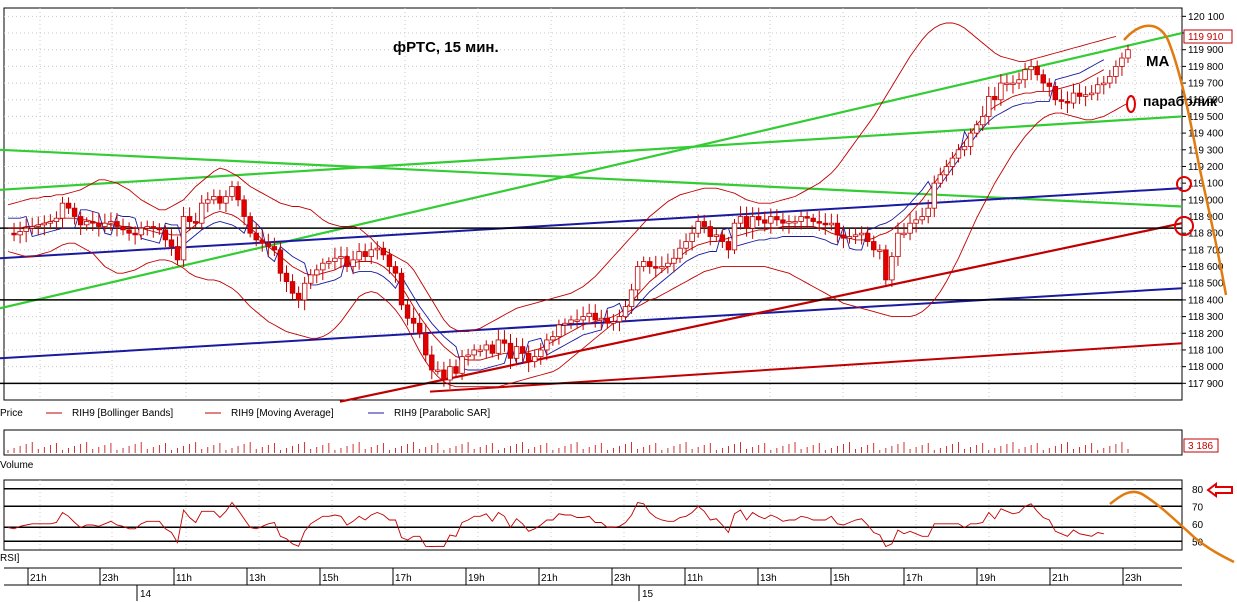 The width and height of the screenshot is (1237, 602). I want to click on volume-panel, so click(593, 442).